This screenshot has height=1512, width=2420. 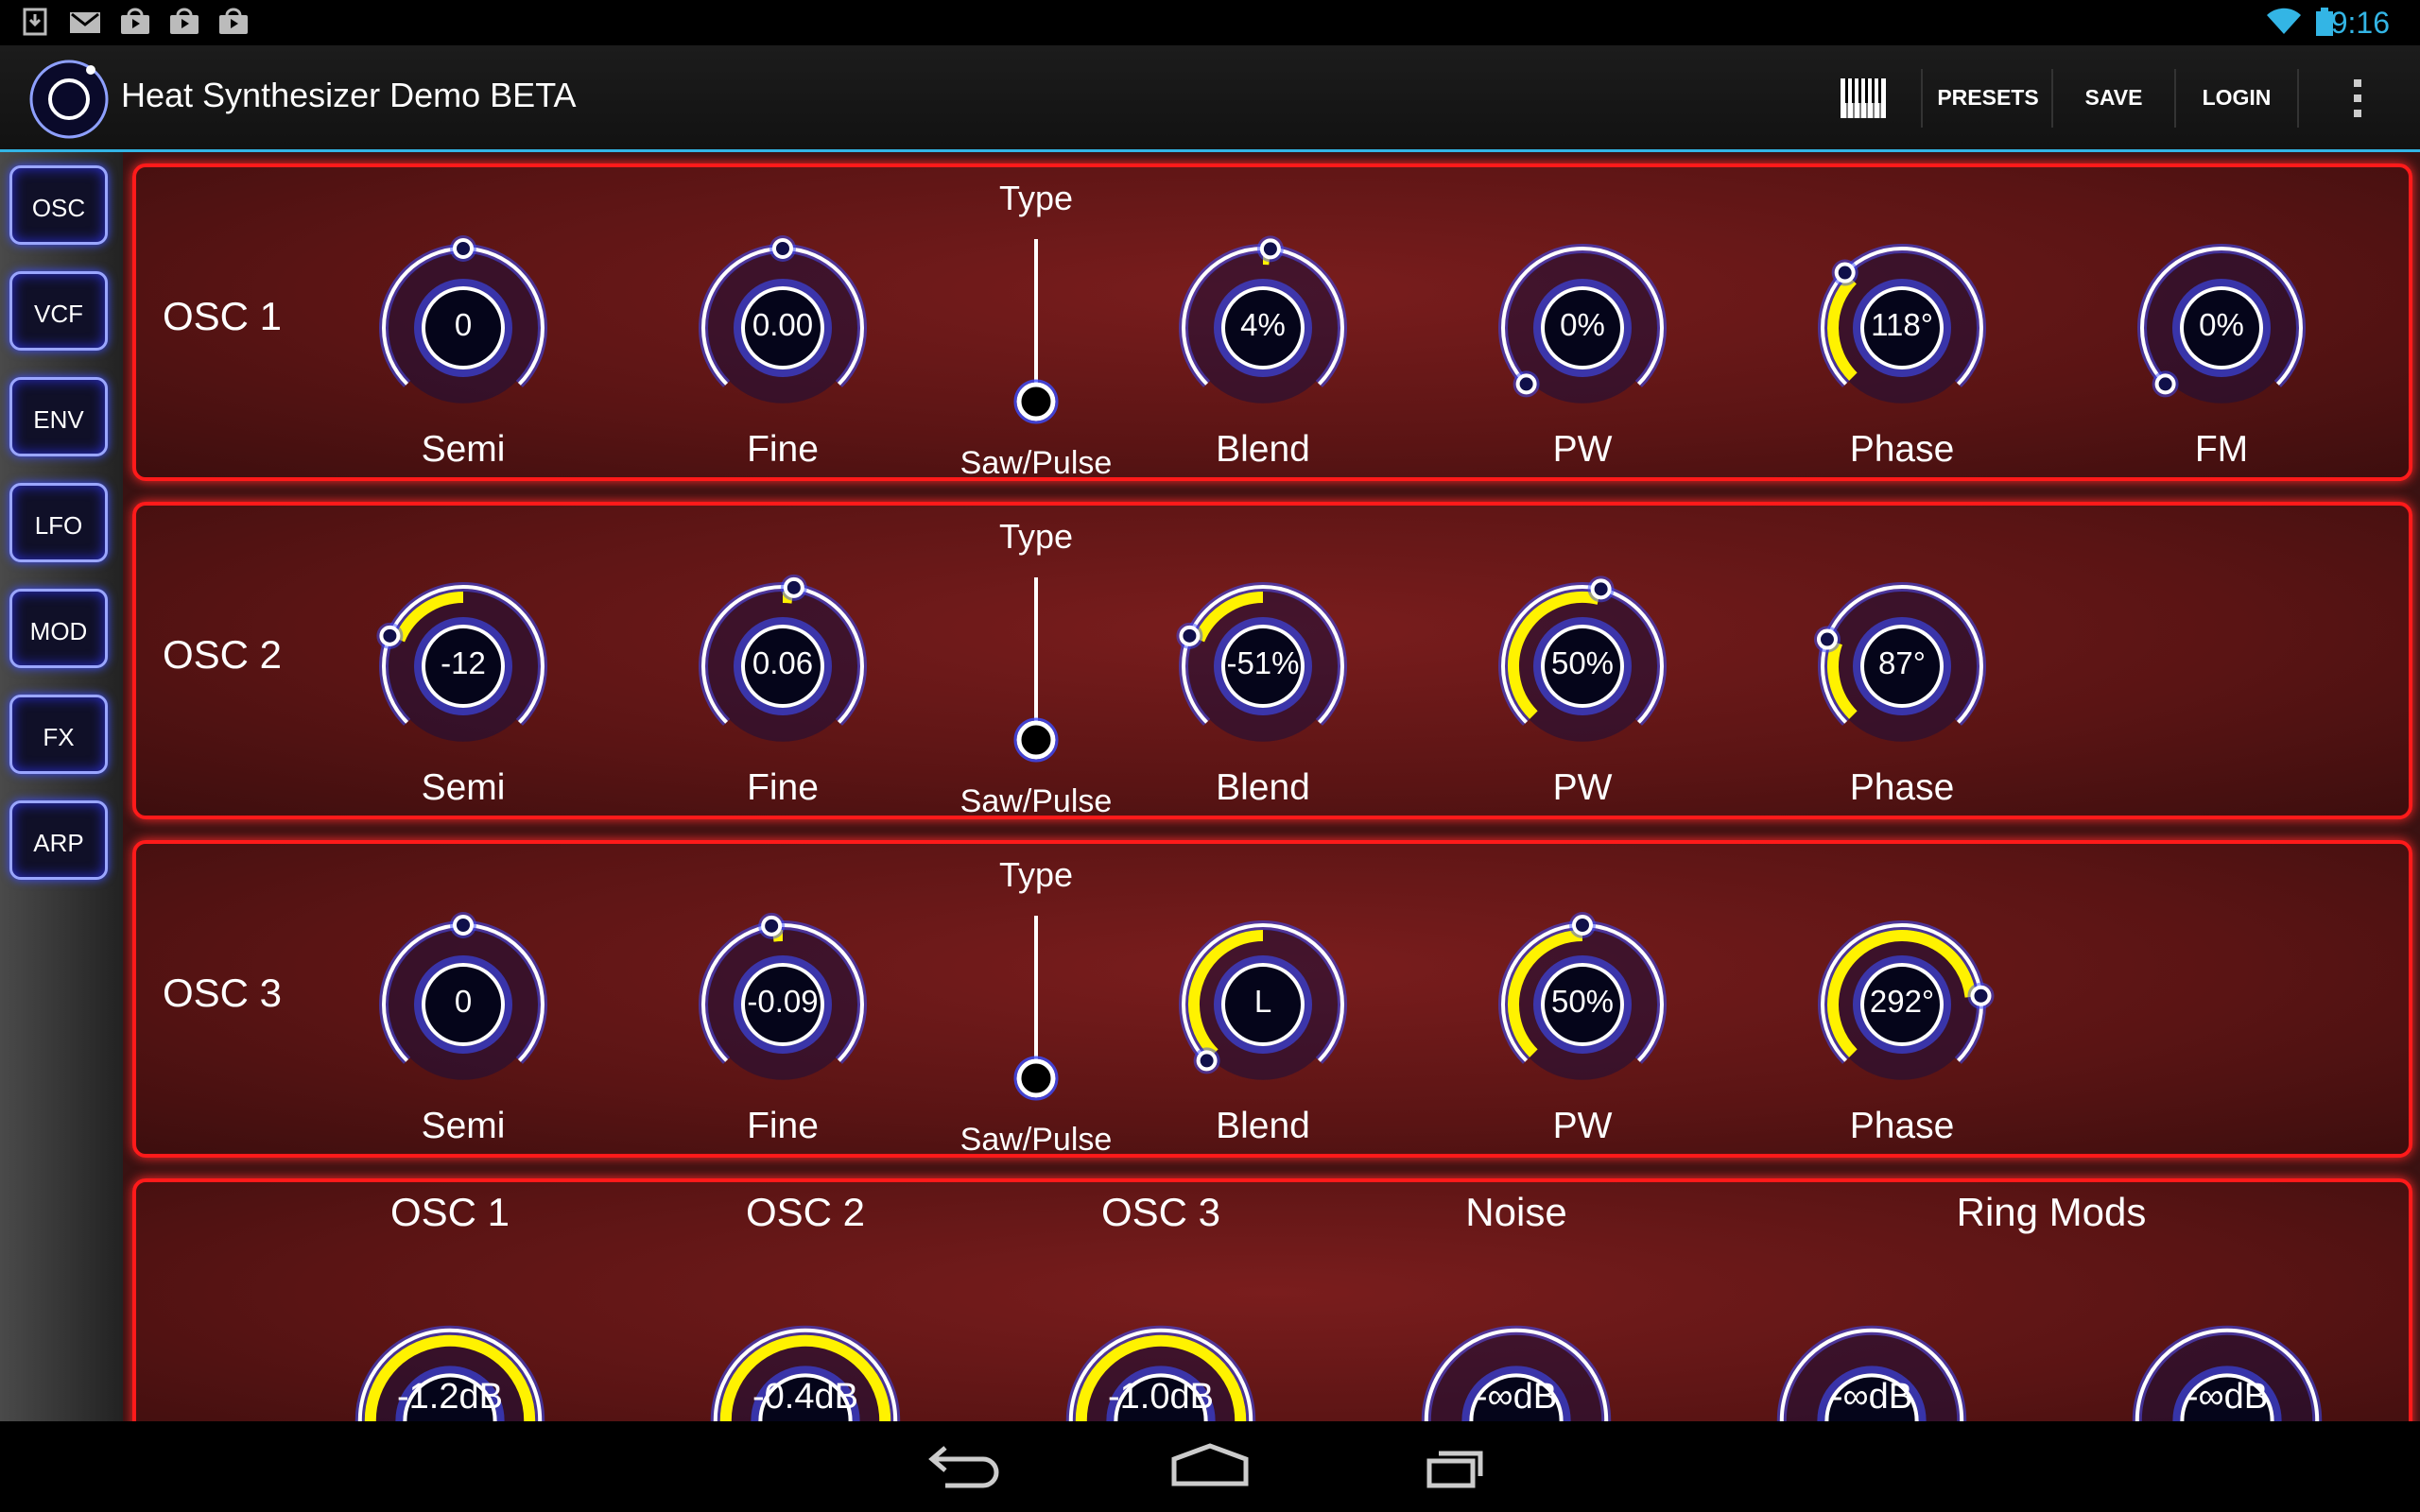 I want to click on knob-value: 0%, so click(x=1582, y=324).